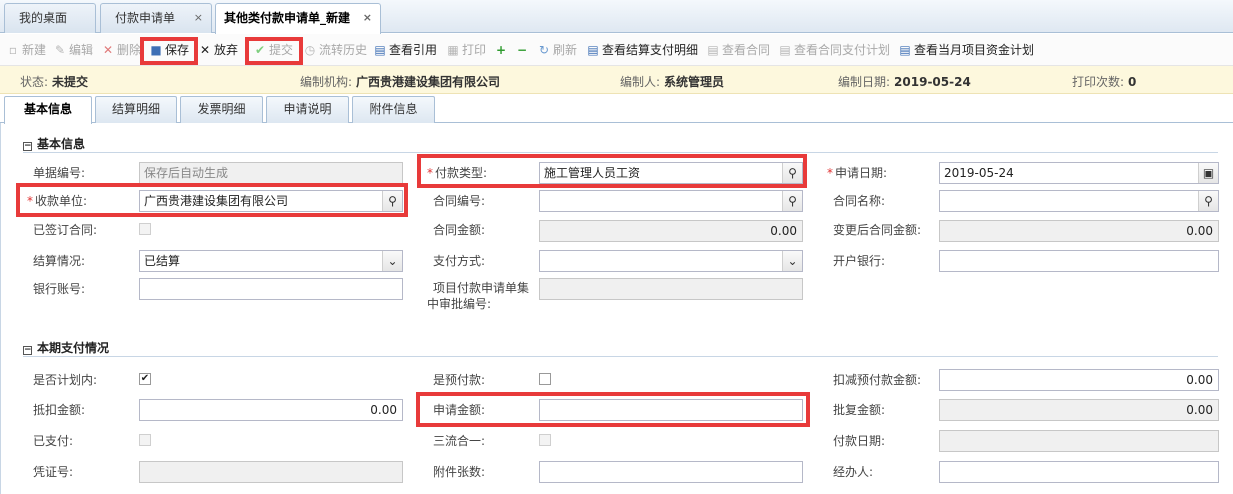 Image resolution: width=1233 pixels, height=494 pixels. What do you see at coordinates (671, 261) in the screenshot?
I see `pay-method-select: ⌄` at bounding box center [671, 261].